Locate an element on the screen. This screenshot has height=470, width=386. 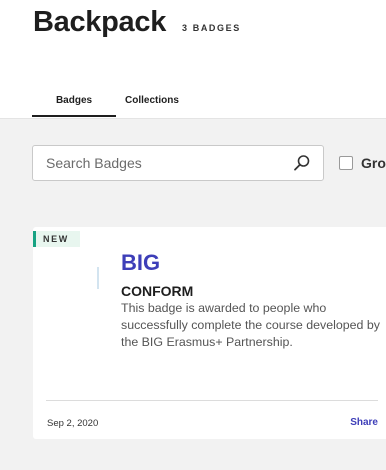
tab-badges: Badges is located at coordinates (74, 105).